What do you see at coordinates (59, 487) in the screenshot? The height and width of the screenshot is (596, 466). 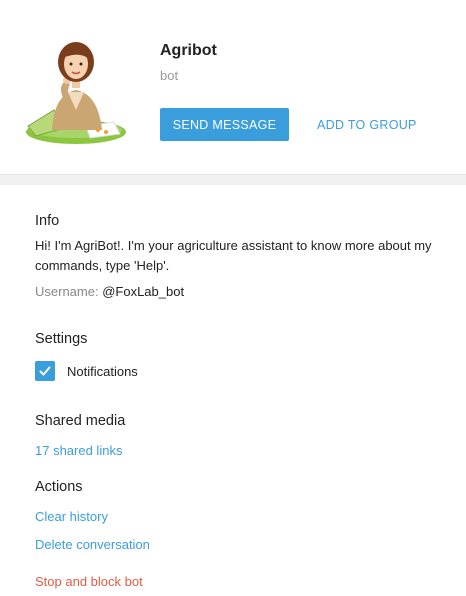 I see `actions-title: Actions` at bounding box center [59, 487].